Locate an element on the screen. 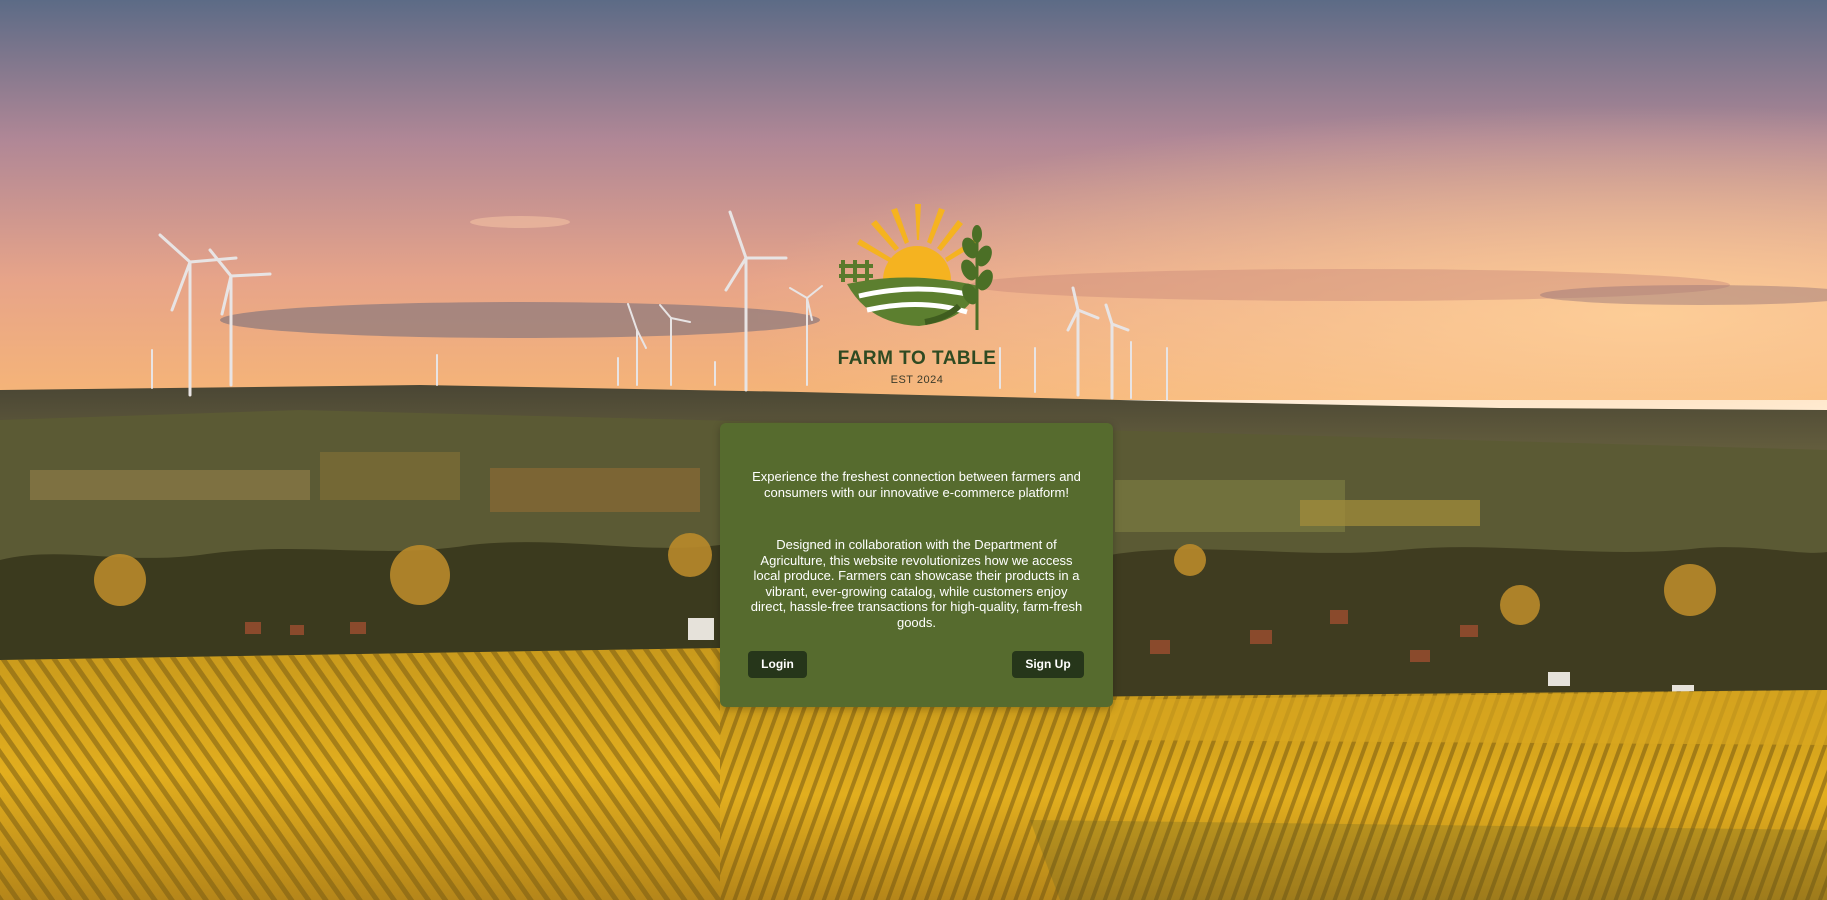  brand-established: EST 2024 is located at coordinates (917, 380).